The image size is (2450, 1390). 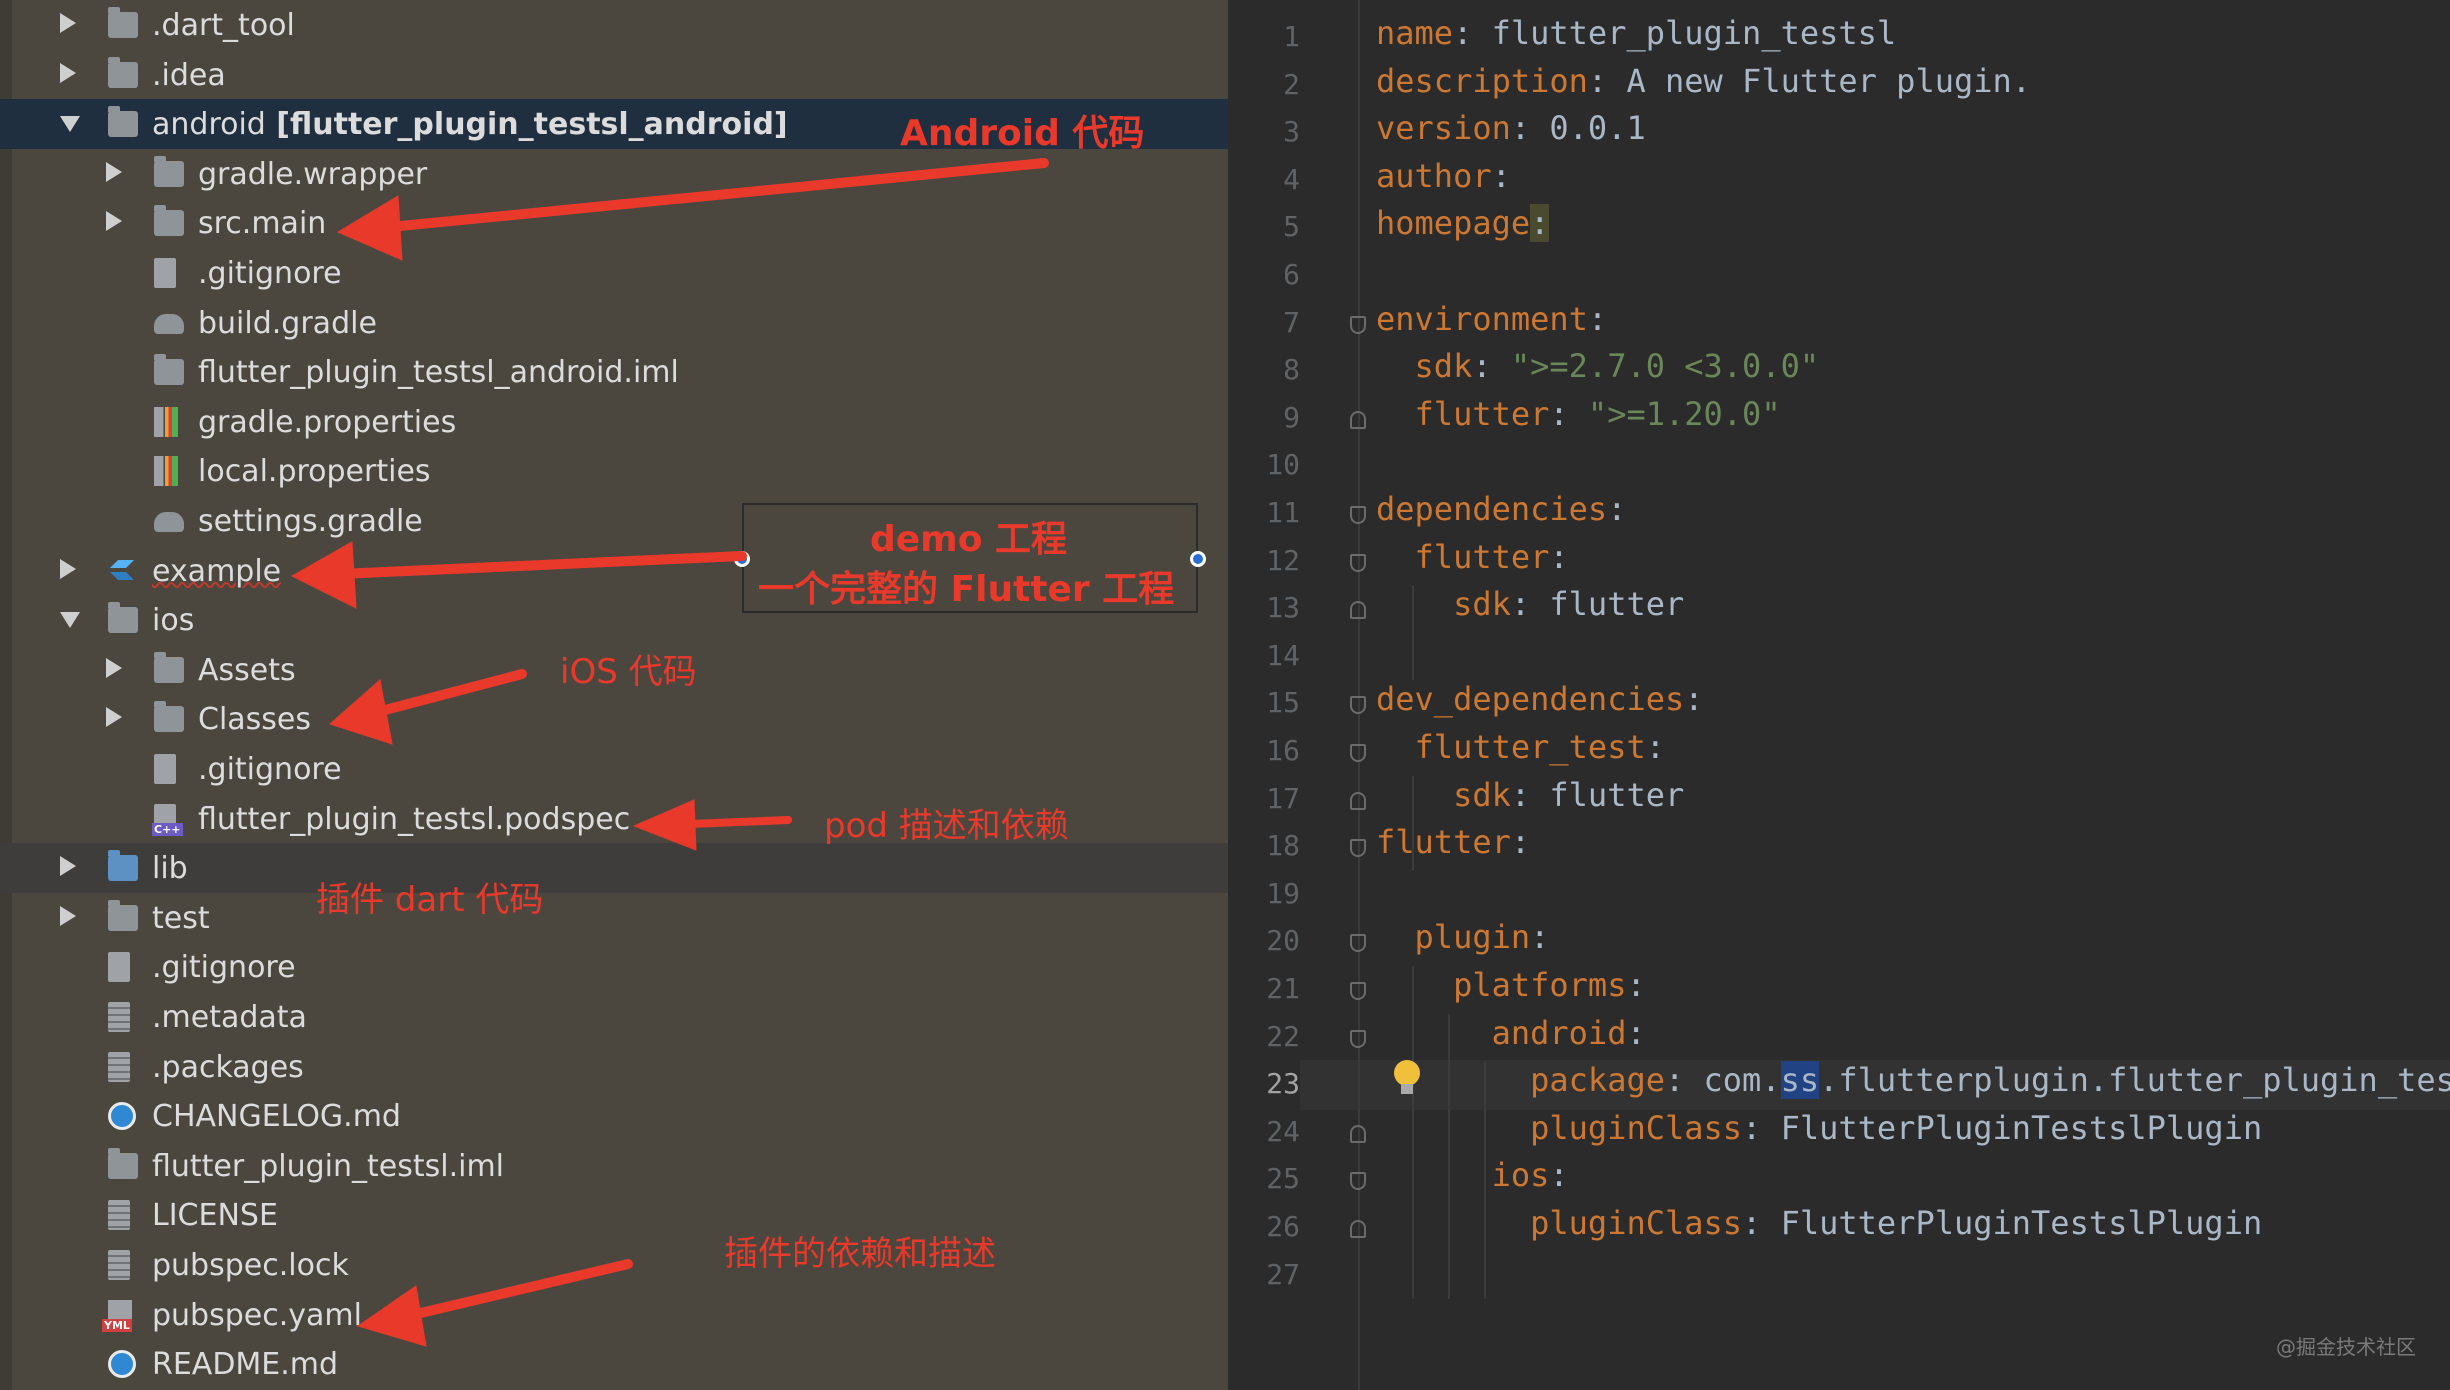 What do you see at coordinates (1511, 985) in the screenshot?
I see `code-line: platforms:` at bounding box center [1511, 985].